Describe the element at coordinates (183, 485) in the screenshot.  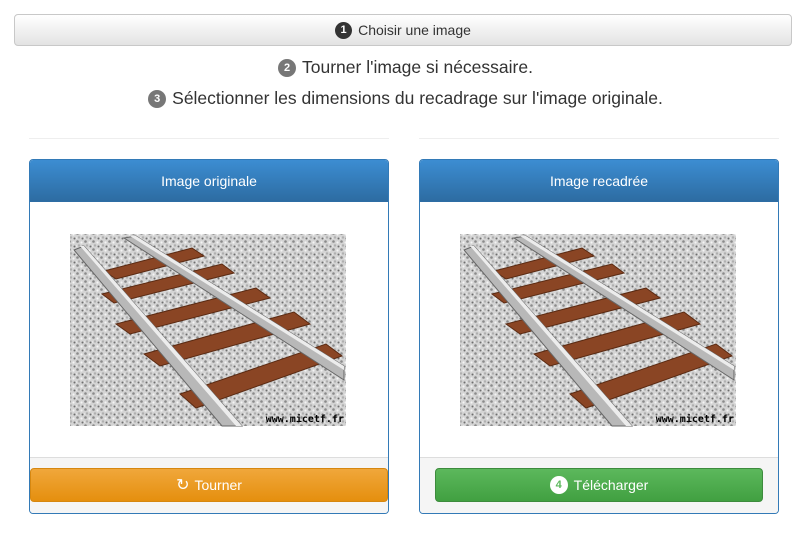
I see `refresh-icon: ↻` at that location.